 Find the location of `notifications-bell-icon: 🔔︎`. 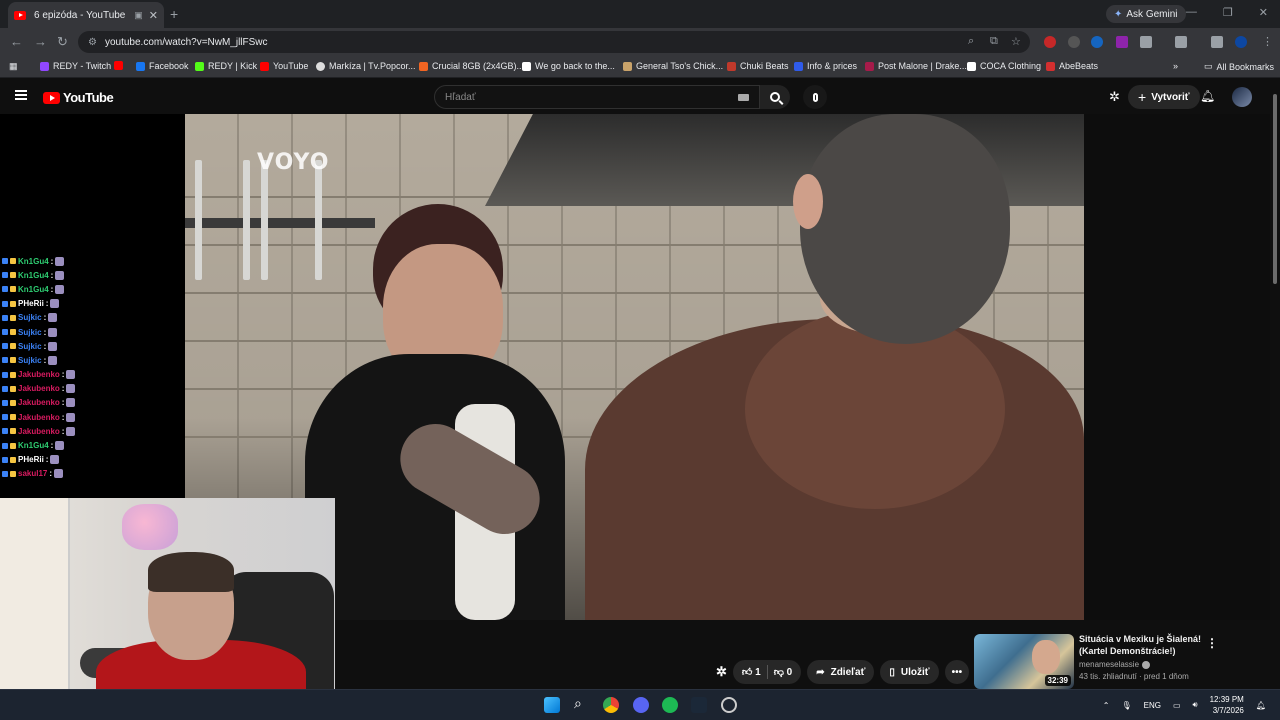

notifications-bell-icon: 🔔︎ is located at coordinates (1207, 96).